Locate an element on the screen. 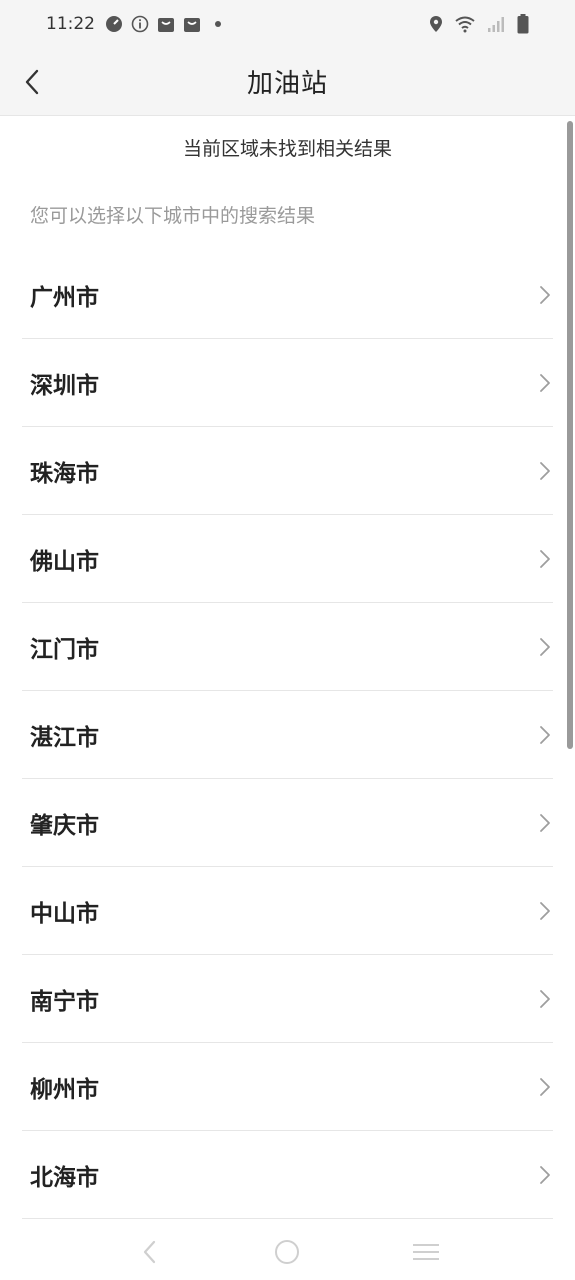 The height and width of the screenshot is (1280, 575). city-name: 柳州市 is located at coordinates (64, 1089).